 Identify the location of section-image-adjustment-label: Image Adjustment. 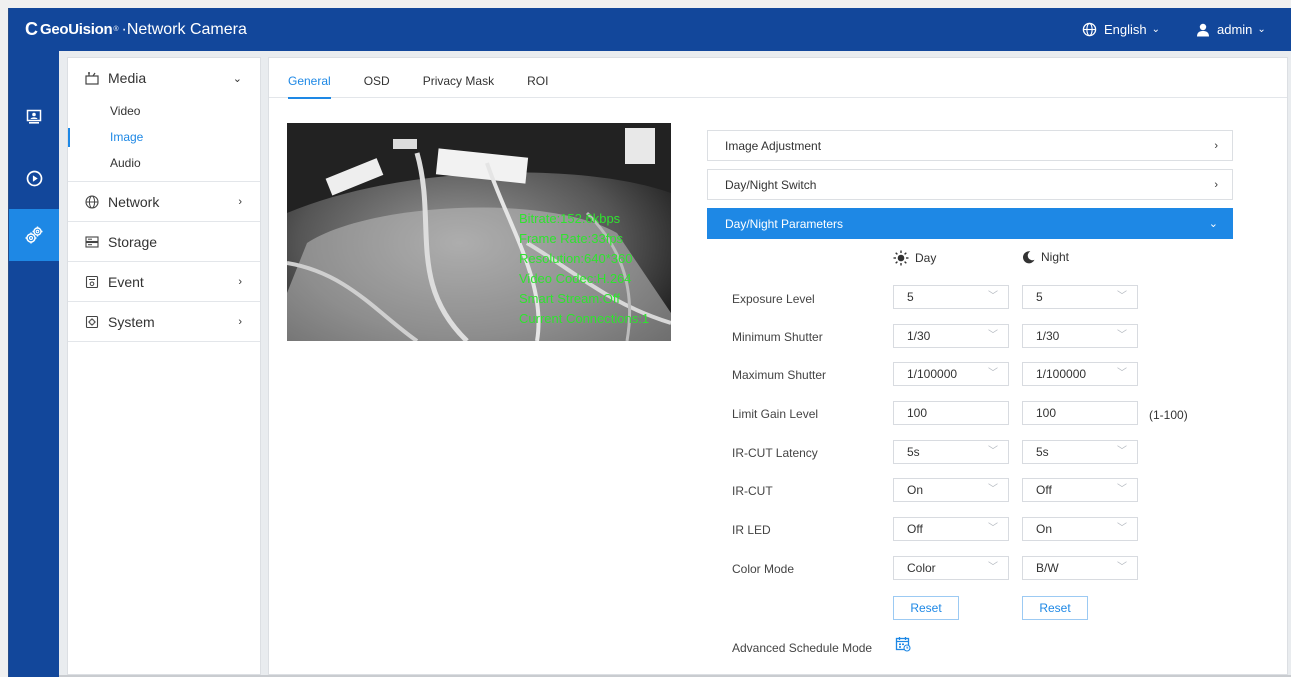
(773, 145).